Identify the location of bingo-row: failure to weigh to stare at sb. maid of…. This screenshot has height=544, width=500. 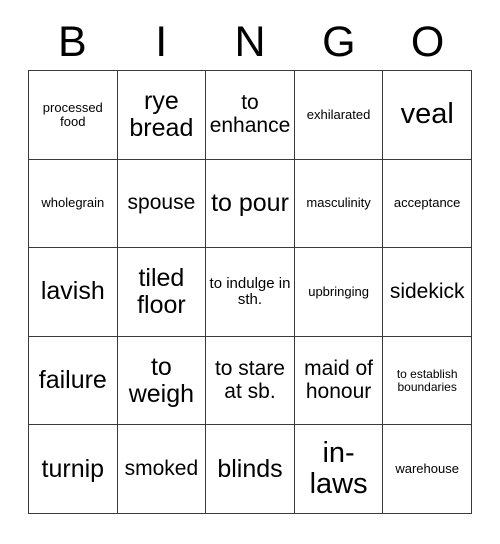
(250, 381).